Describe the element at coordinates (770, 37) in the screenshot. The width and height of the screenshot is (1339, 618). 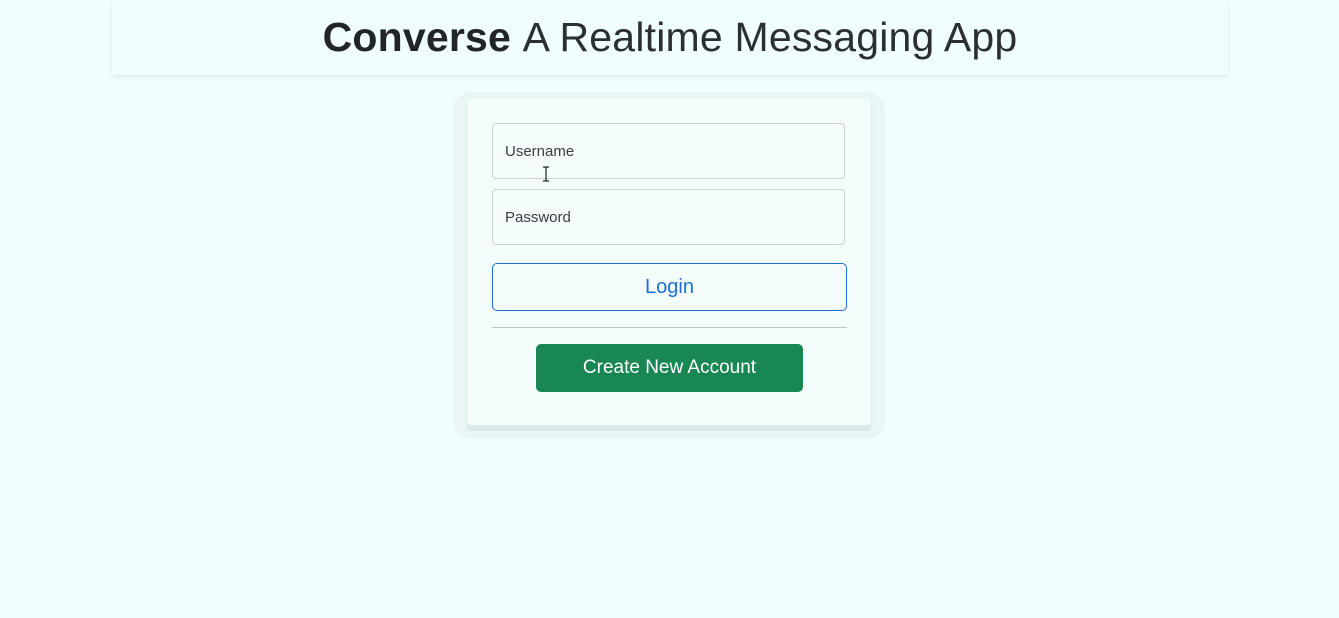
I see `app-tagline: A Realtime Messaging App` at that location.